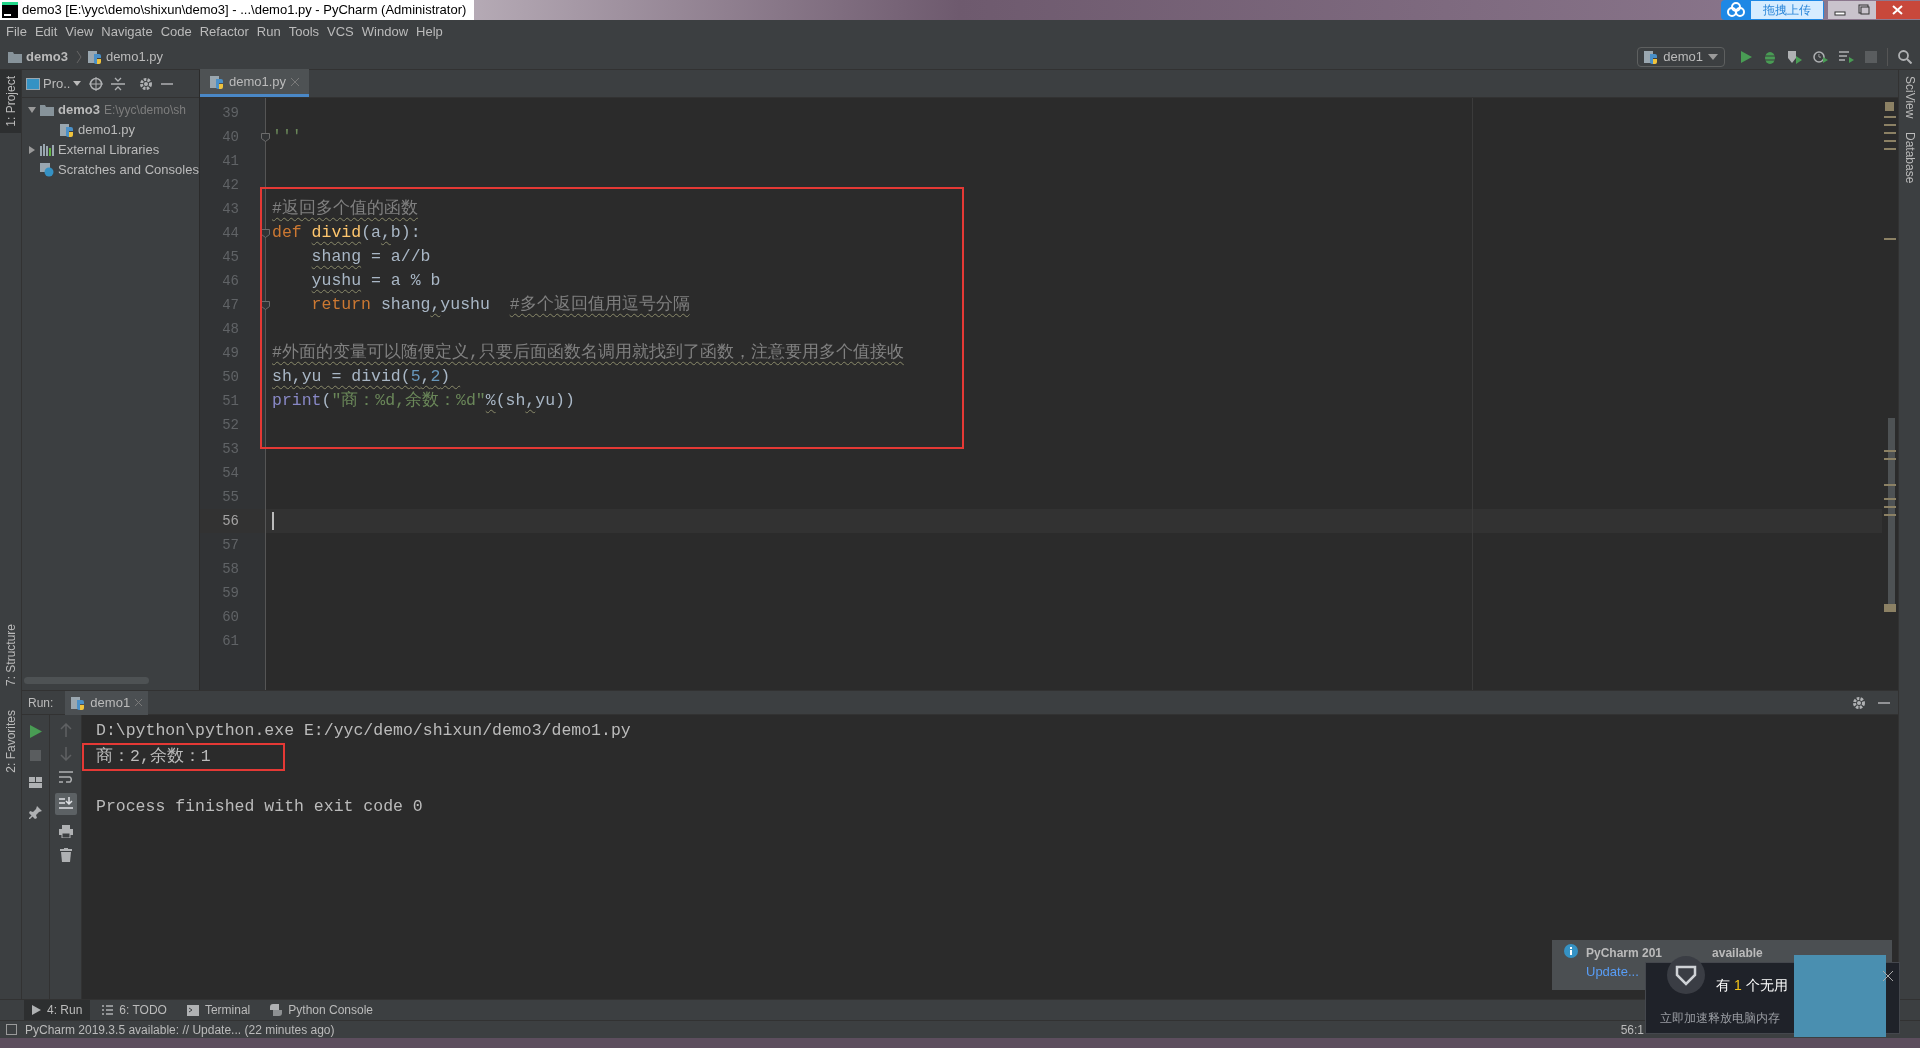 This screenshot has height=1048, width=1920. I want to click on run-label: Run:, so click(41, 703).